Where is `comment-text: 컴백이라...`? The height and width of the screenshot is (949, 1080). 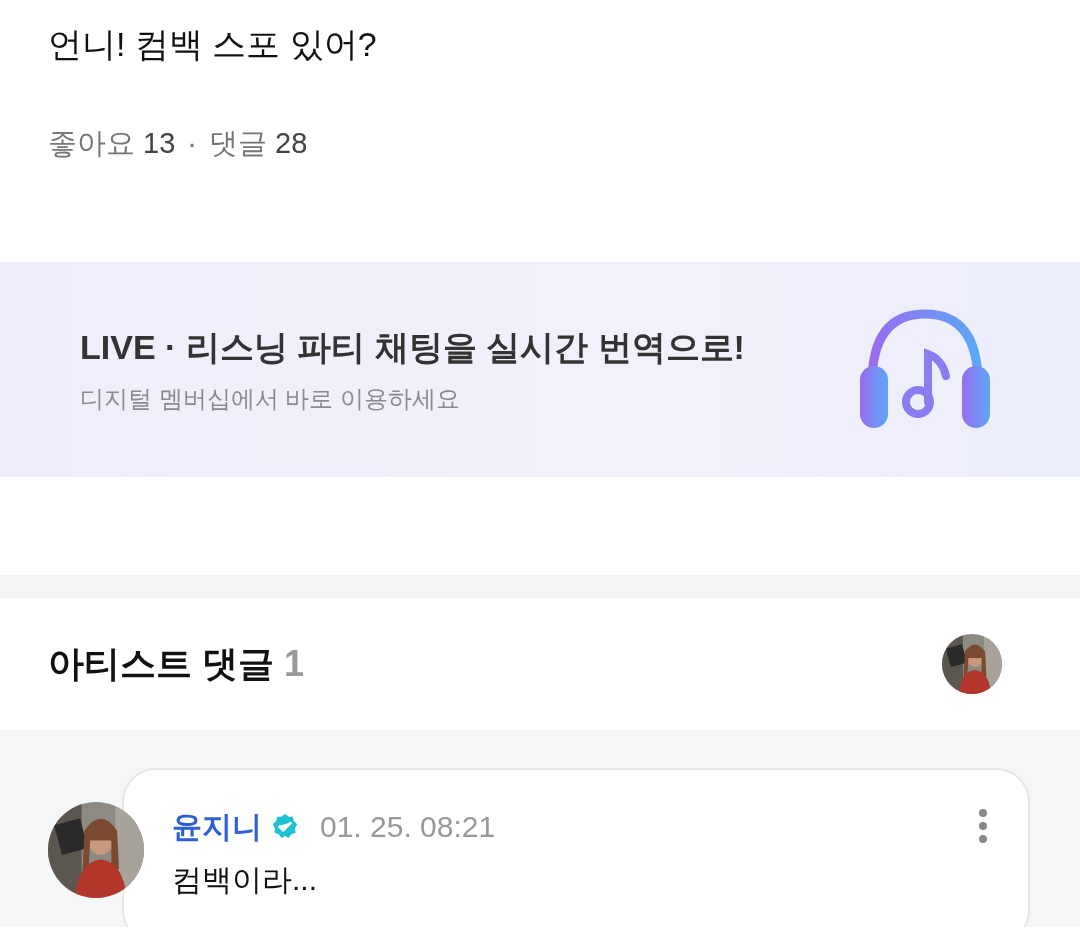
comment-text: 컴백이라... is located at coordinates (245, 879).